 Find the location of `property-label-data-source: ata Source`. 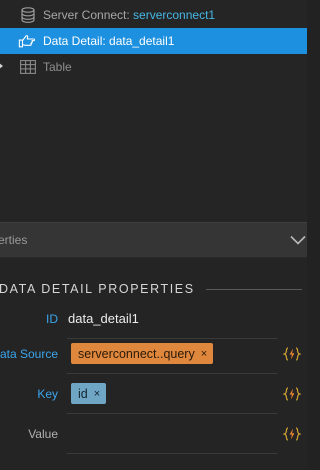

property-label-data-source: ata Source is located at coordinates (29, 354).